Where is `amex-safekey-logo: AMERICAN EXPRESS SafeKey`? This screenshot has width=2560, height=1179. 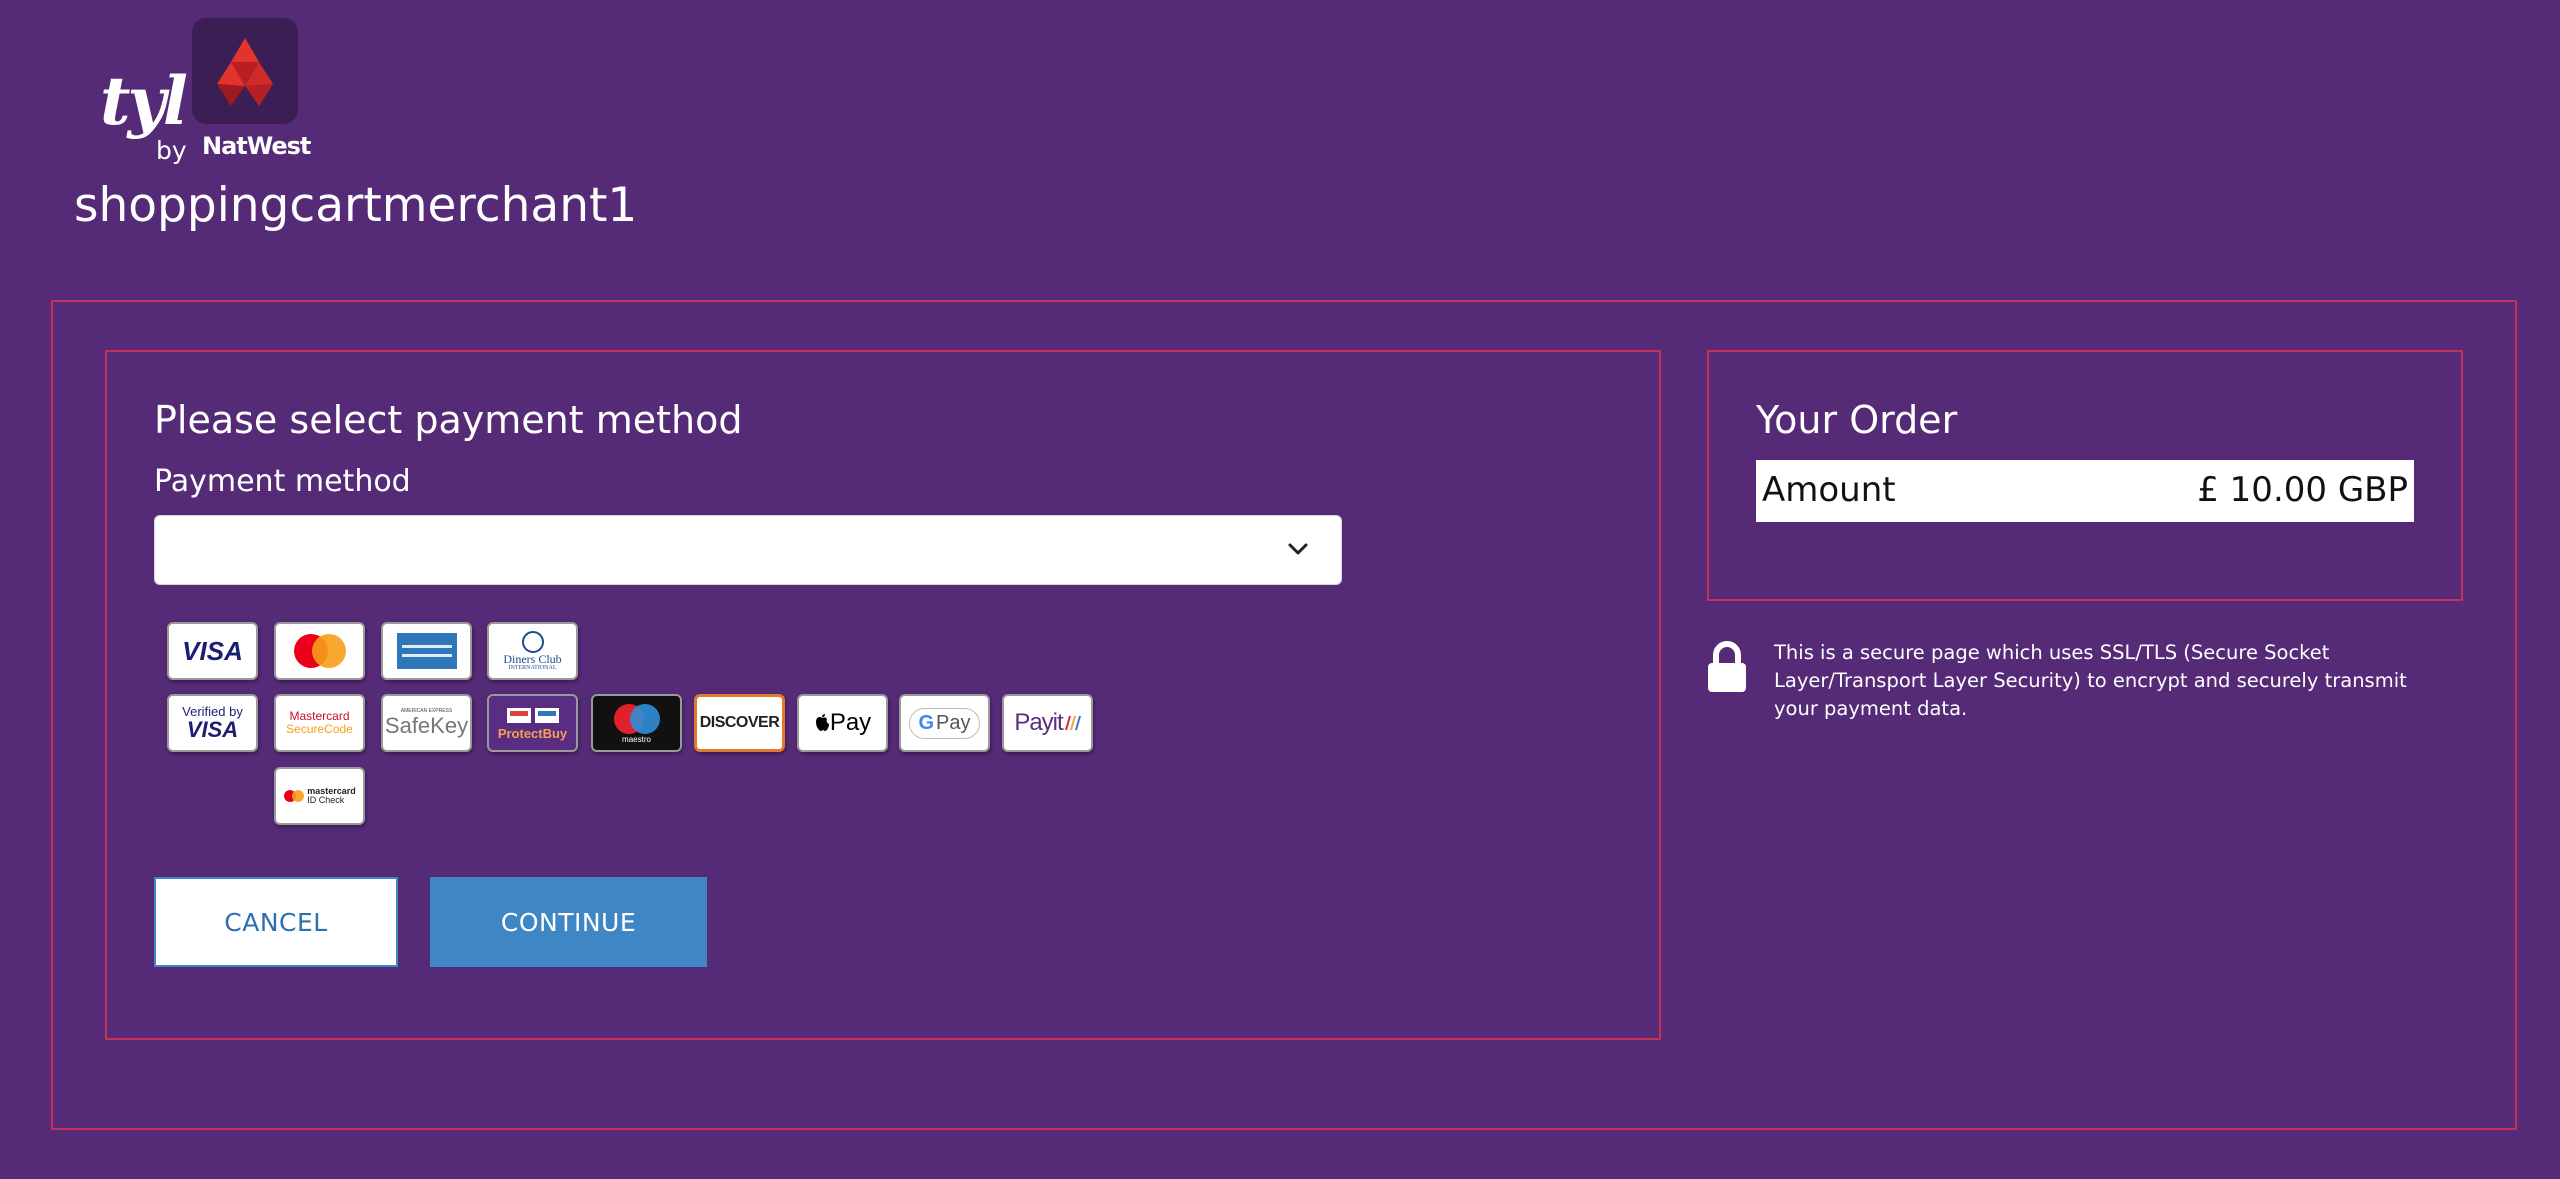
amex-safekey-logo: AMERICAN EXPRESS SafeKey is located at coordinates (426, 723).